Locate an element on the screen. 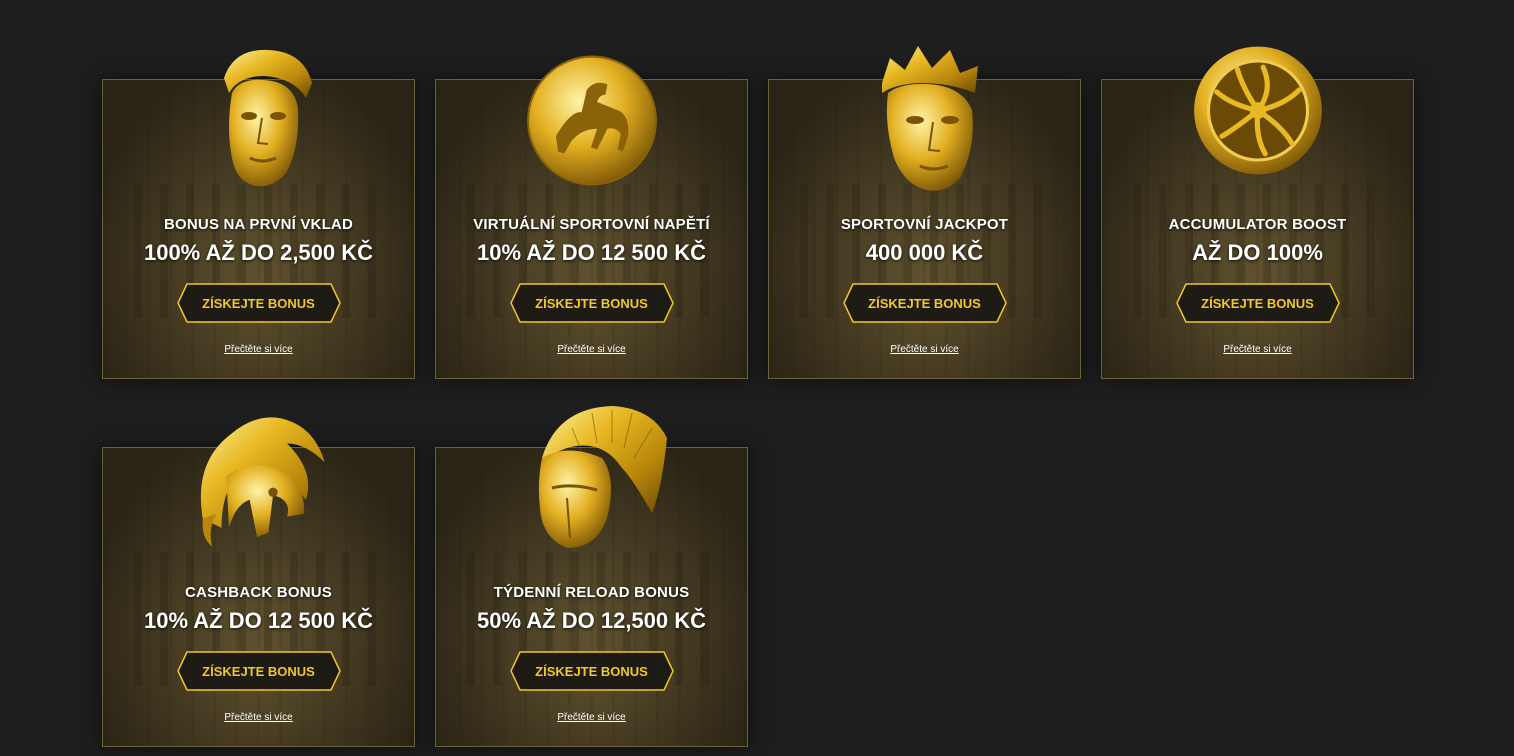 This screenshot has width=1514, height=756. gold-shield-icon is located at coordinates (1257, 110).